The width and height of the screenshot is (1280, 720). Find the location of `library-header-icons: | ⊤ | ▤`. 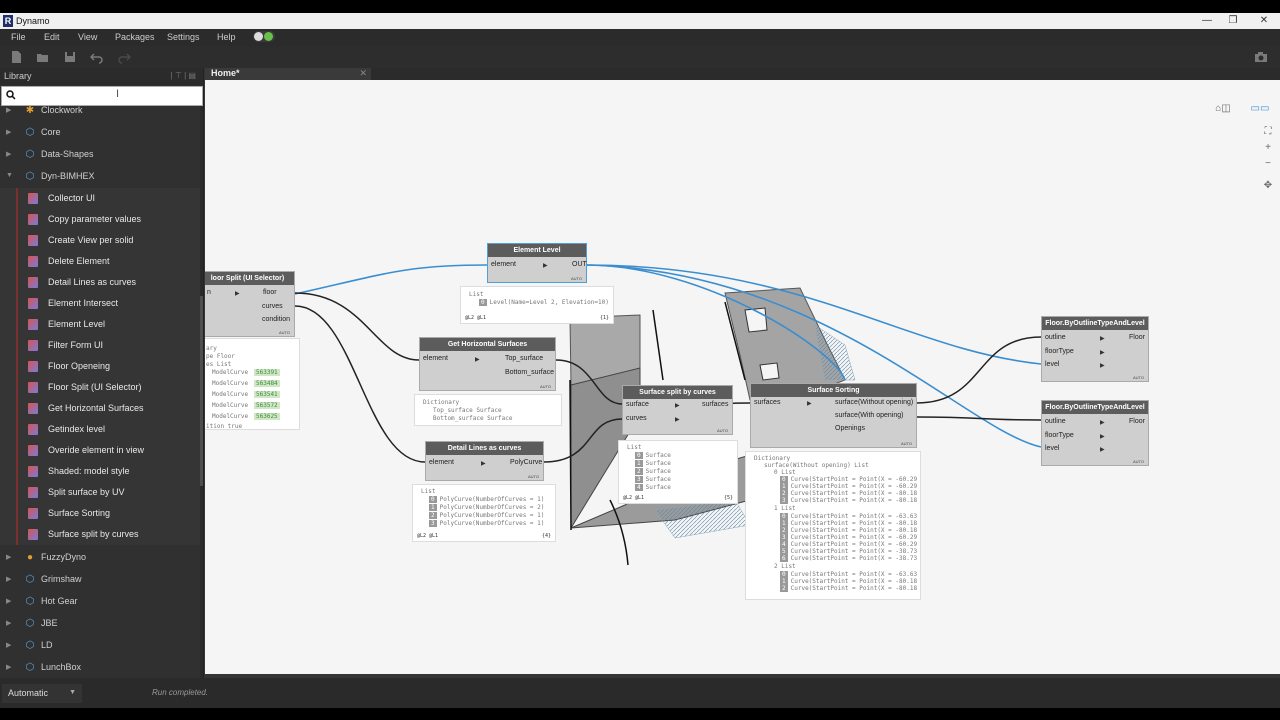

library-header-icons: | ⊤ | ▤ is located at coordinates (183, 75).